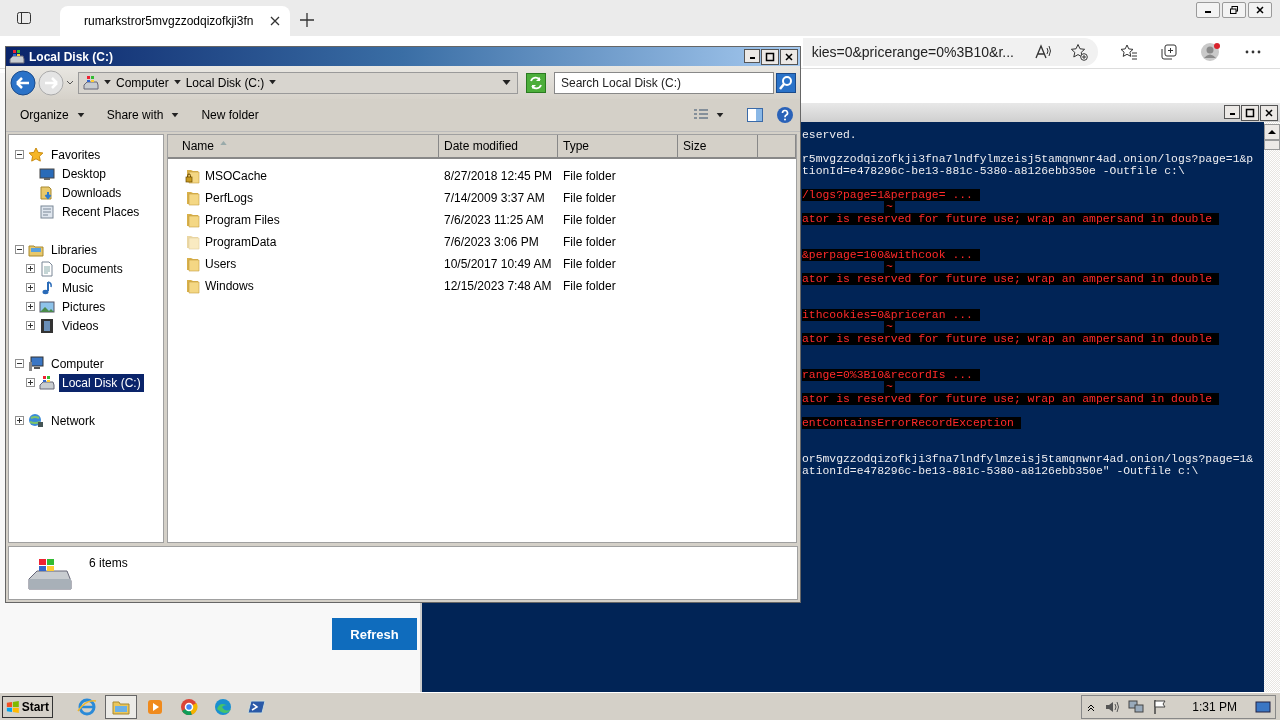 Image resolution: width=1280 pixels, height=720 pixels. I want to click on preview-pane-icon, so click(755, 115).